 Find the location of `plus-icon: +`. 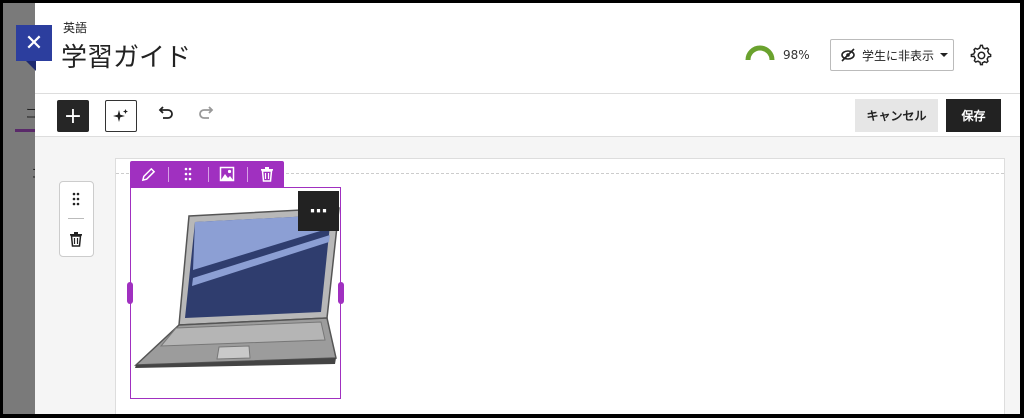

plus-icon: + is located at coordinates (73, 116).